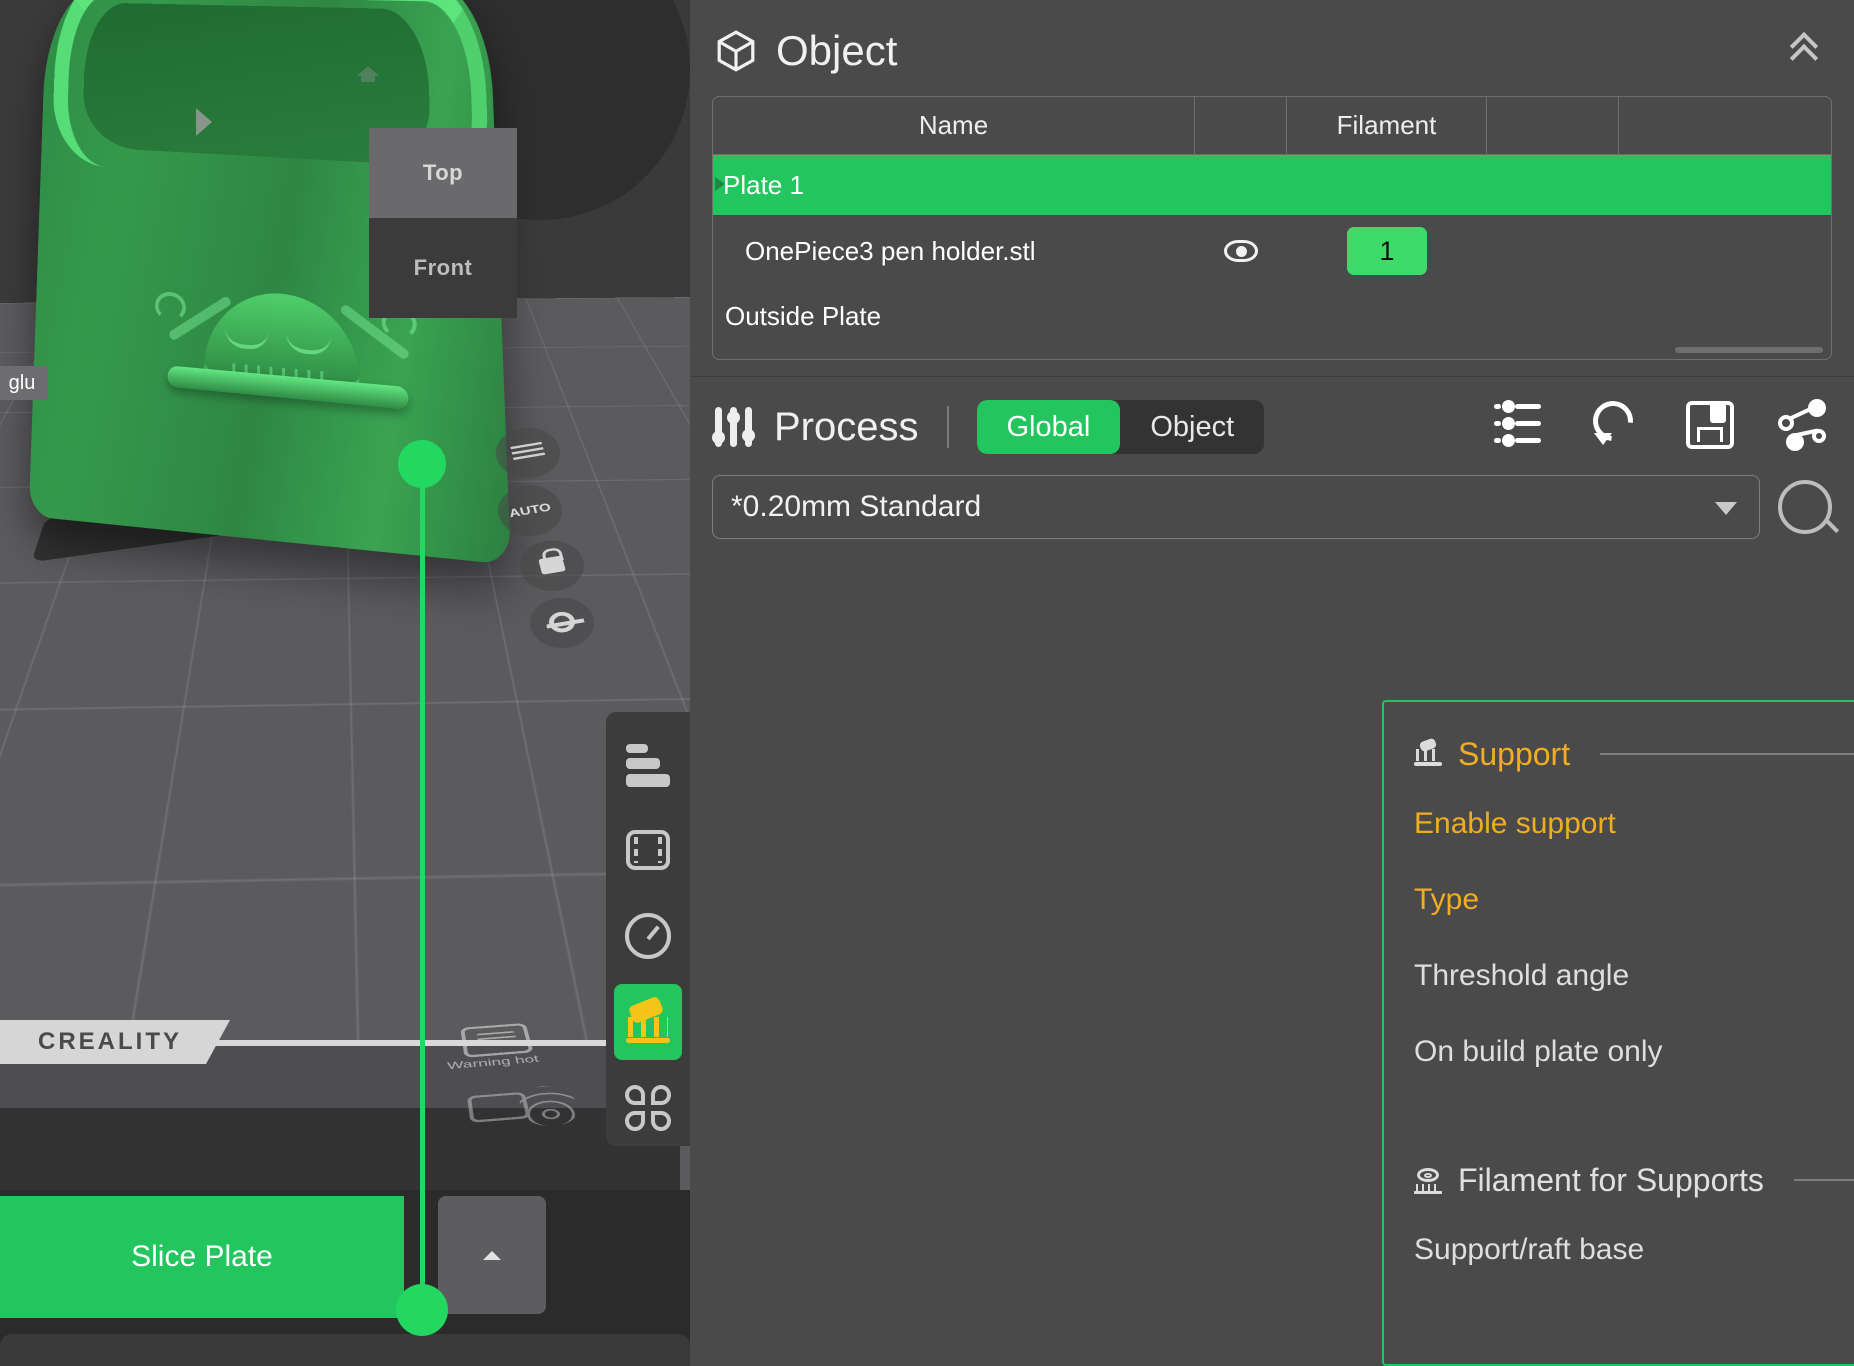  I want to click on skull-knob-left, so click(170, 306).